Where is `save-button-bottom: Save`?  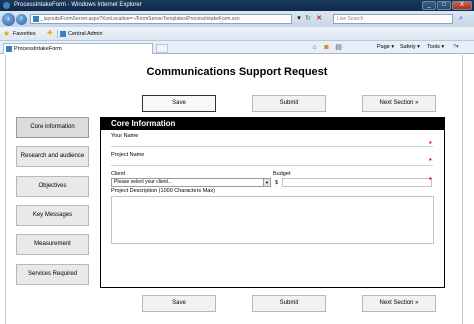 save-button-bottom: Save is located at coordinates (179, 303).